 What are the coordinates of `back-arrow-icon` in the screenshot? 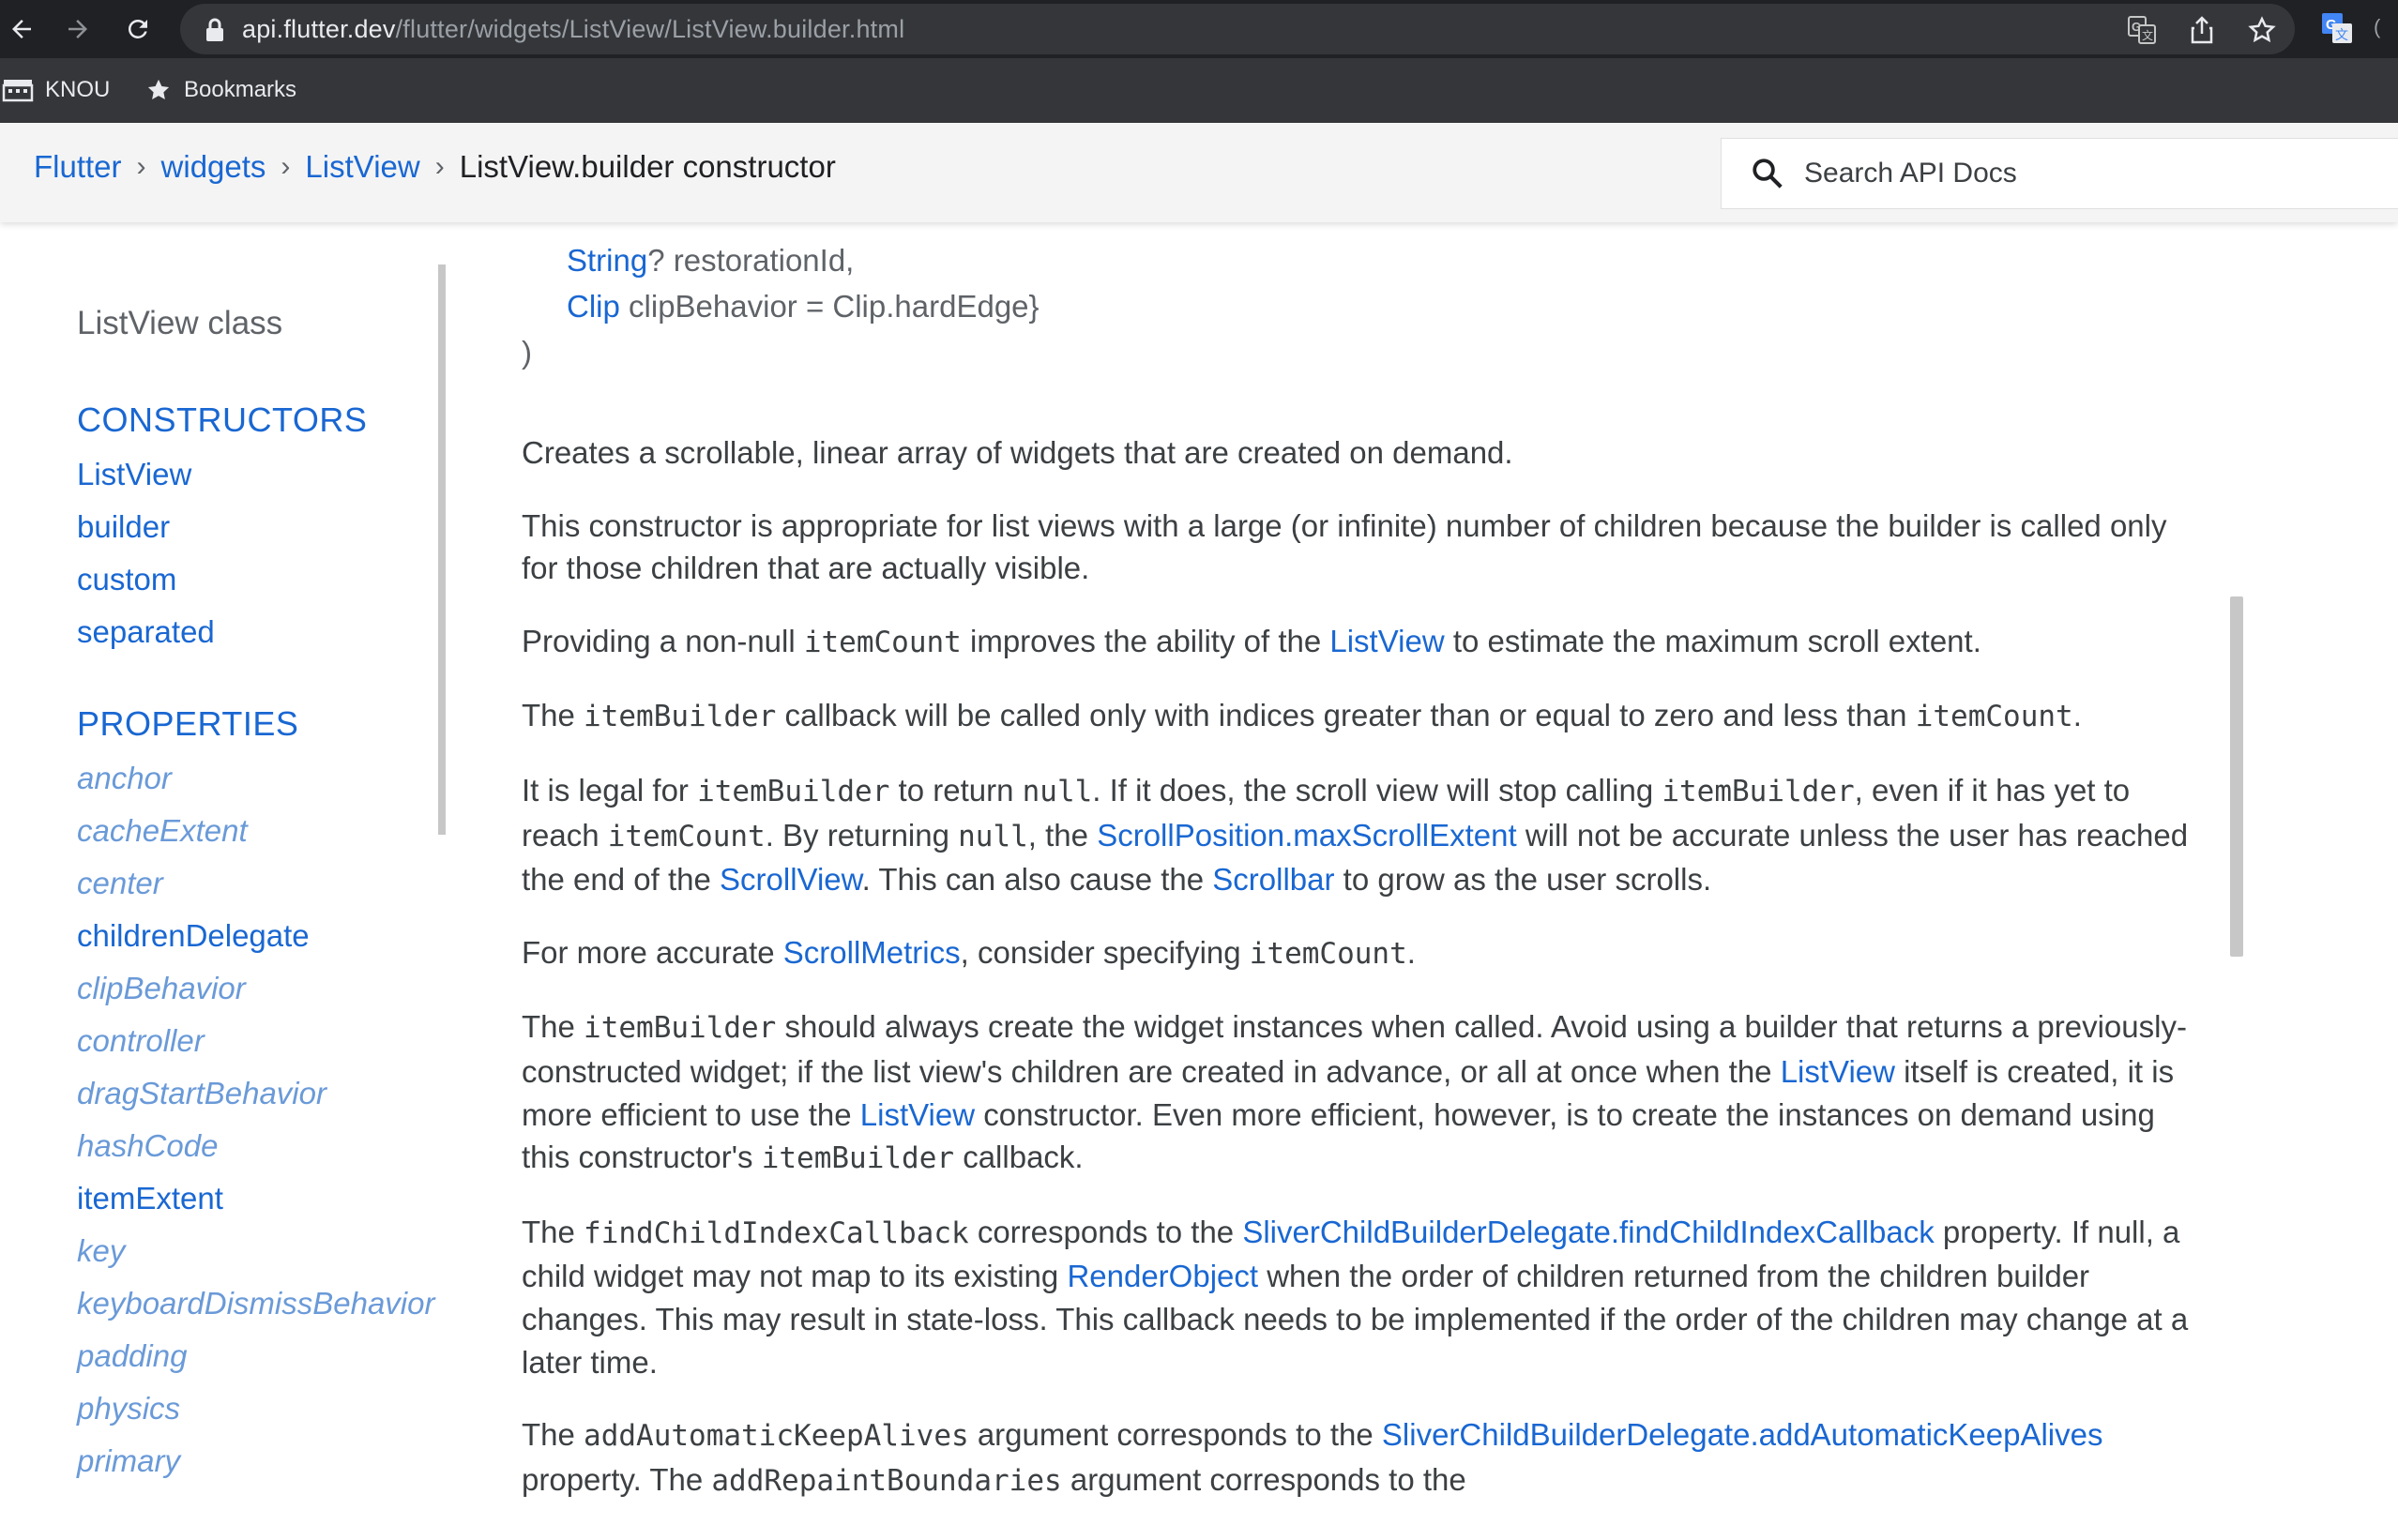 It's located at (21, 29).